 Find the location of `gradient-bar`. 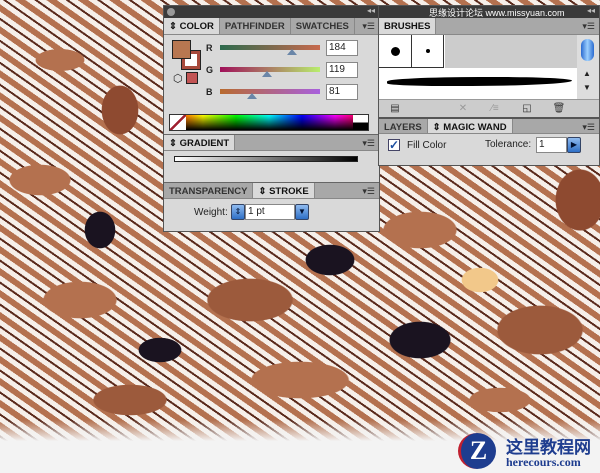

gradient-bar is located at coordinates (266, 159).